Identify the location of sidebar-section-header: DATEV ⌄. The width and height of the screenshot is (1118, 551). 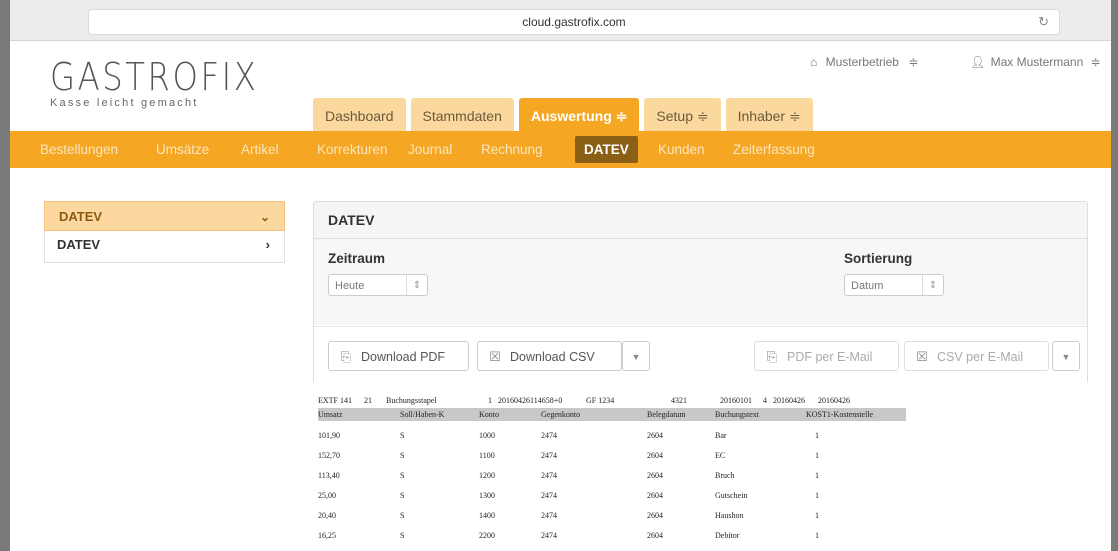
(164, 216).